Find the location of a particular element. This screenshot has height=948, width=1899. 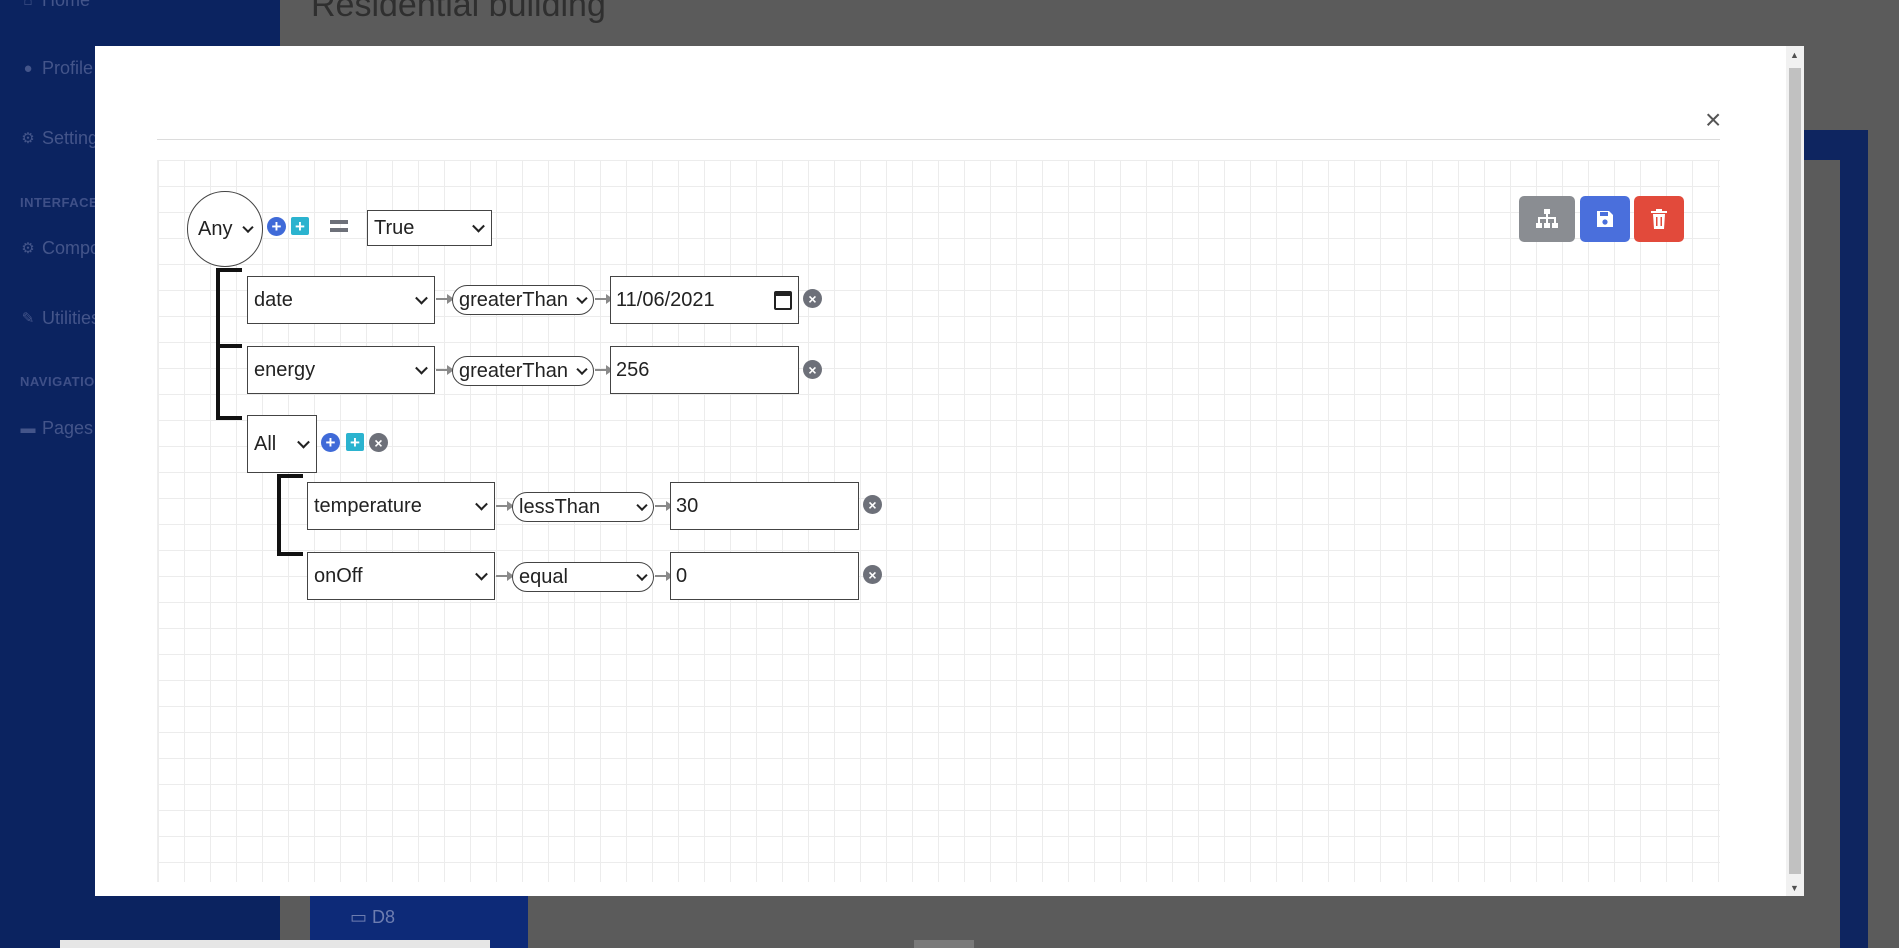

sidebar-item-utilities: ✎ Utilities is located at coordinates (60, 318).